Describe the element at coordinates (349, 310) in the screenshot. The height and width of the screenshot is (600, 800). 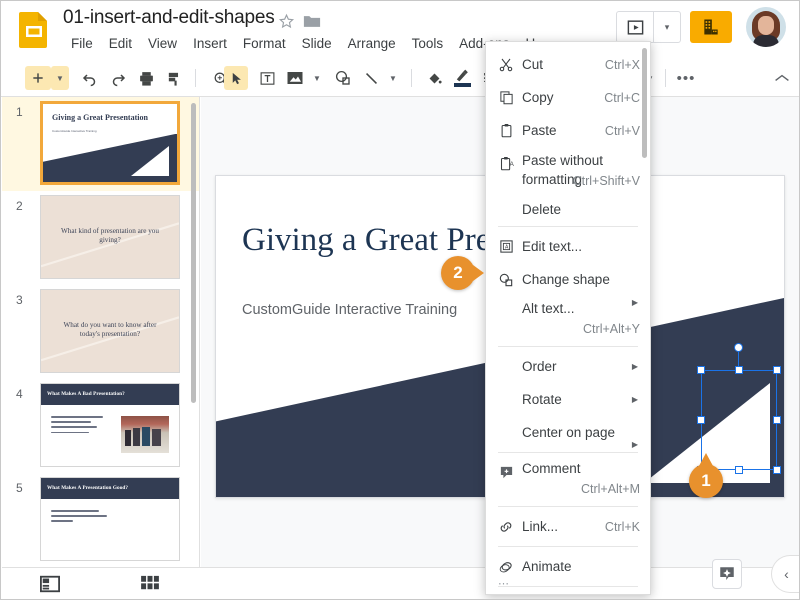
I see `slide-subtitle-text: CustomGuide Interactive Training` at that location.